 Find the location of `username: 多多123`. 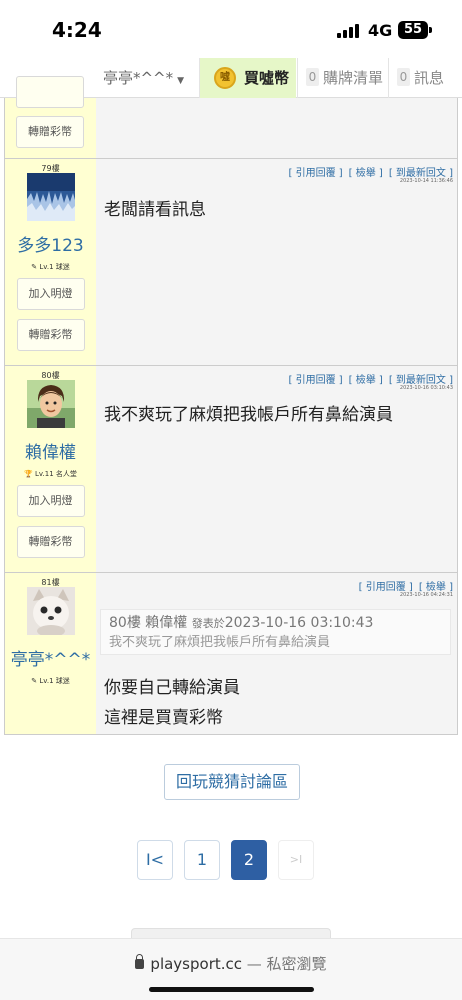

username: 多多123 is located at coordinates (50, 243).